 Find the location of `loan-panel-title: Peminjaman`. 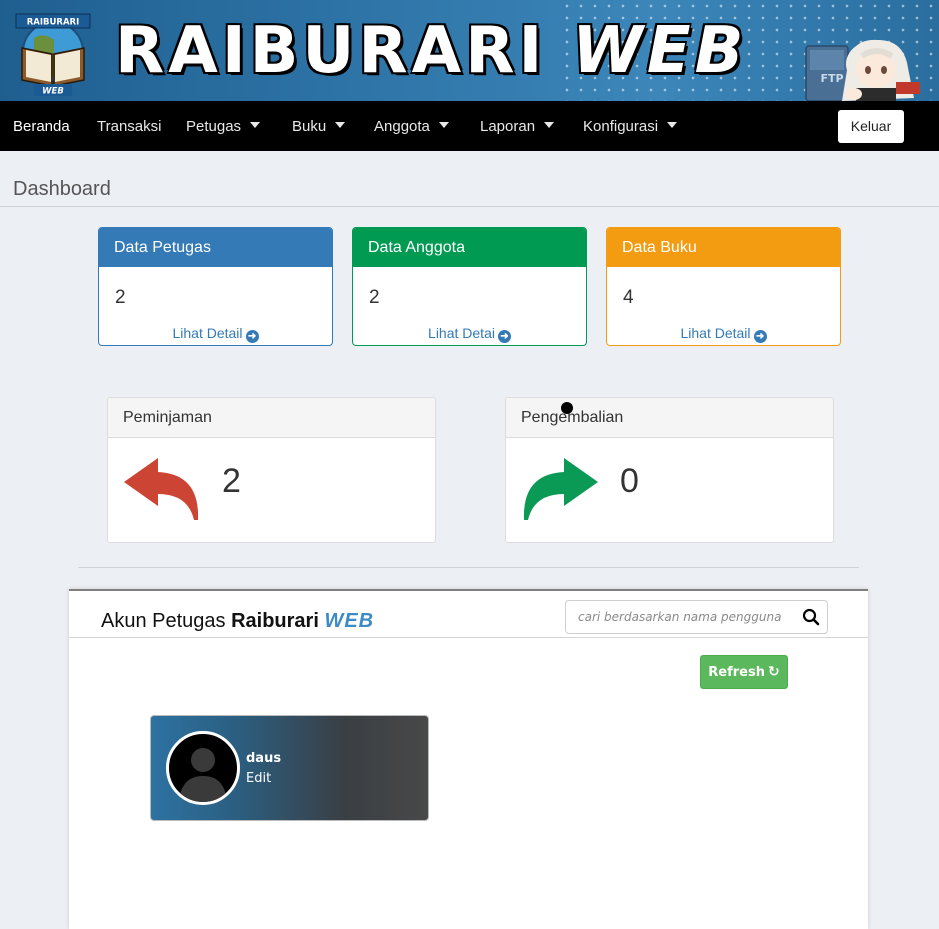

loan-panel-title: Peminjaman is located at coordinates (271, 418).